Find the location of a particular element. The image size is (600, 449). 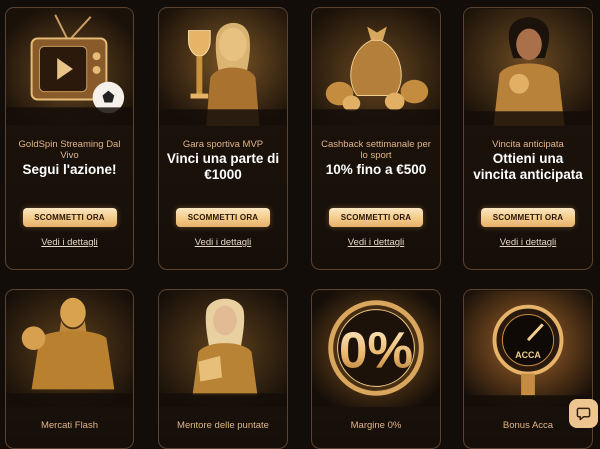

chat-button is located at coordinates (583, 413).